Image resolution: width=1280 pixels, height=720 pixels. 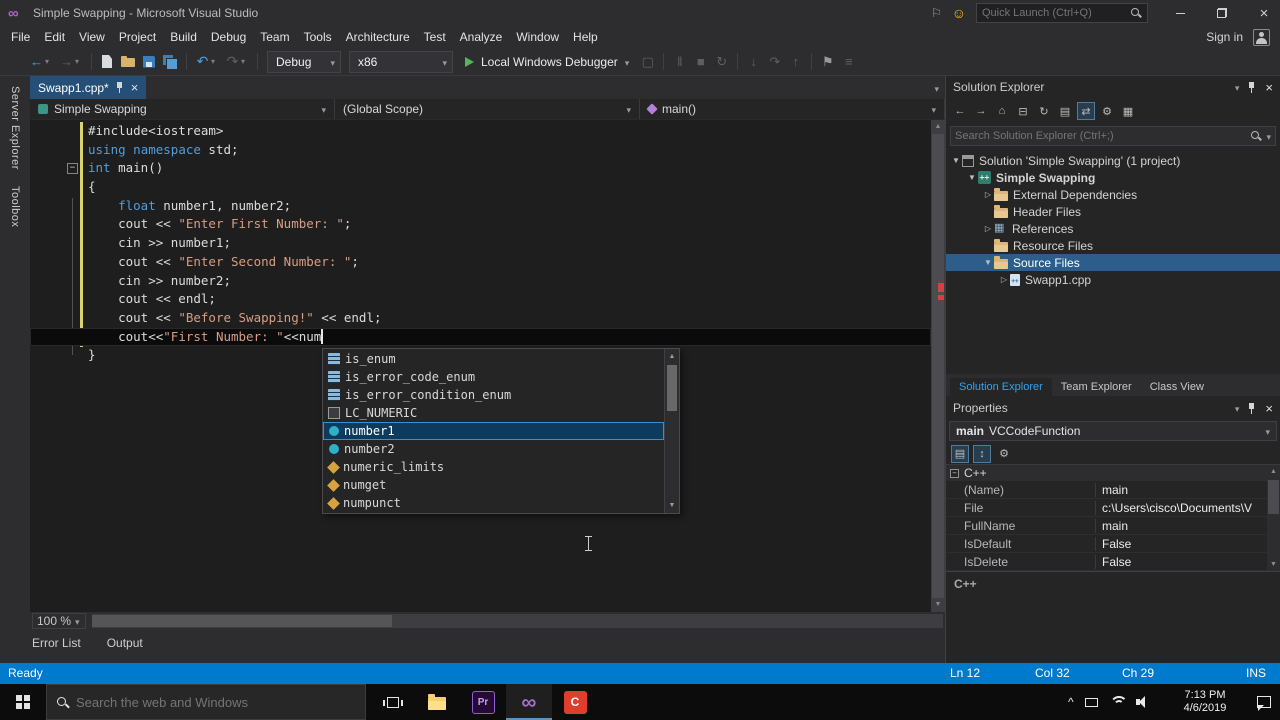 What do you see at coordinates (679, 62) in the screenshot?
I see `pause-icon` at bounding box center [679, 62].